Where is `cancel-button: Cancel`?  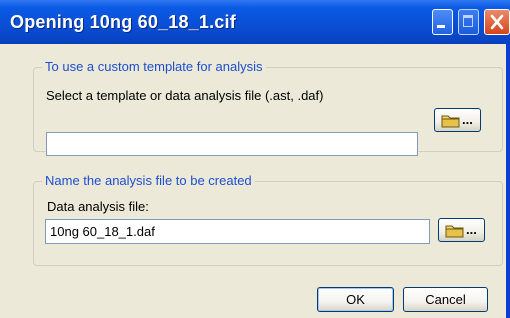
cancel-button: Cancel is located at coordinates (445, 299).